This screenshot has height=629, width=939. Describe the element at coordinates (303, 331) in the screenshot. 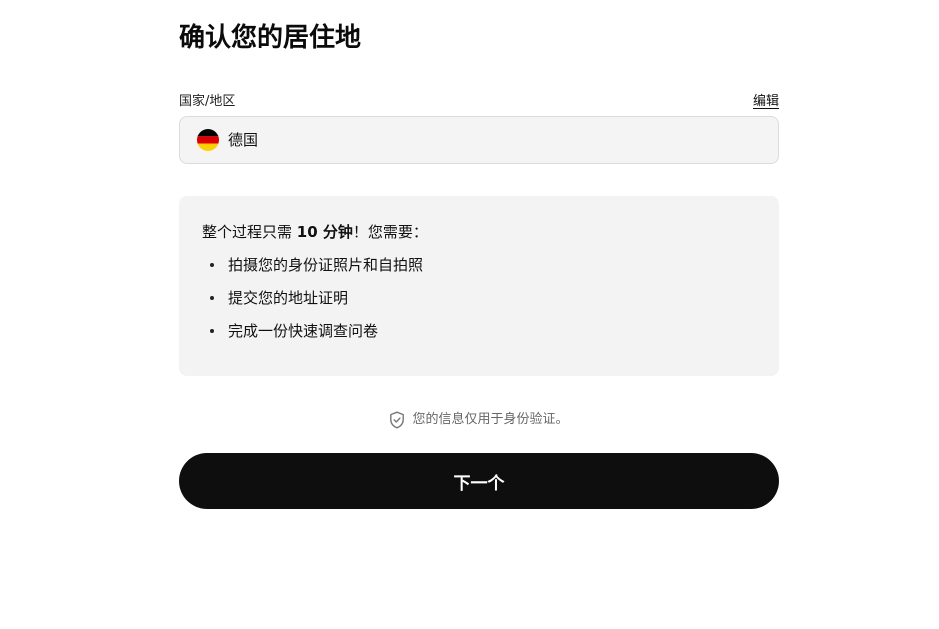

I see `list-item-text: 完成一份快速调查问卷` at that location.